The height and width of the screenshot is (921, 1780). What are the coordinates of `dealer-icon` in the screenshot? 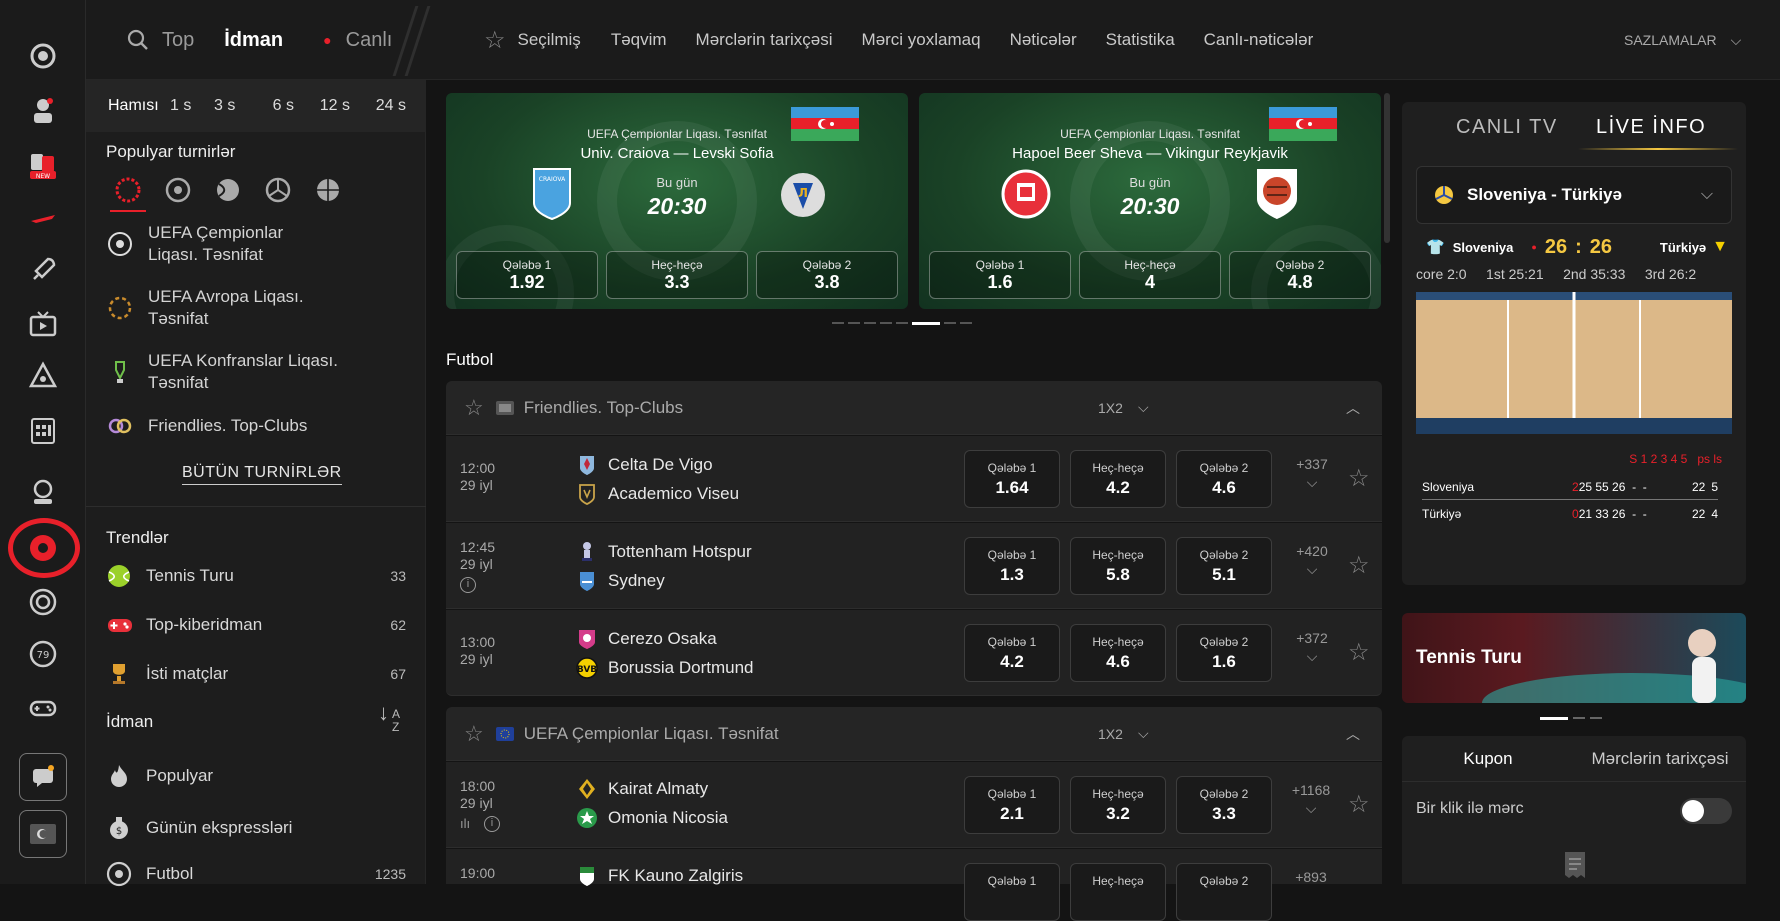 It's located at (43, 110).